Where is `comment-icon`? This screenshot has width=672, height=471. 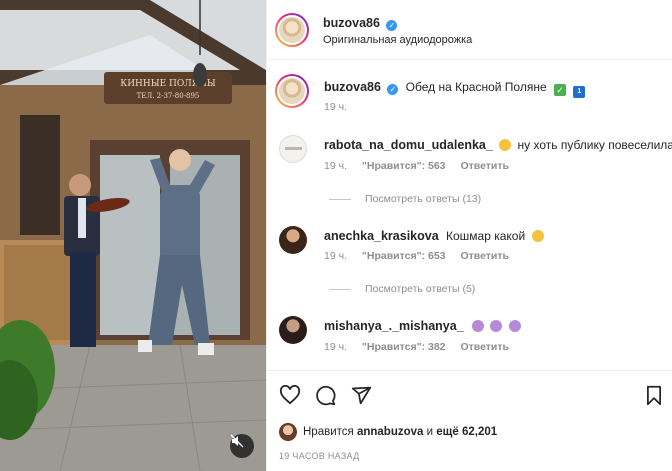 comment-icon is located at coordinates (325, 395).